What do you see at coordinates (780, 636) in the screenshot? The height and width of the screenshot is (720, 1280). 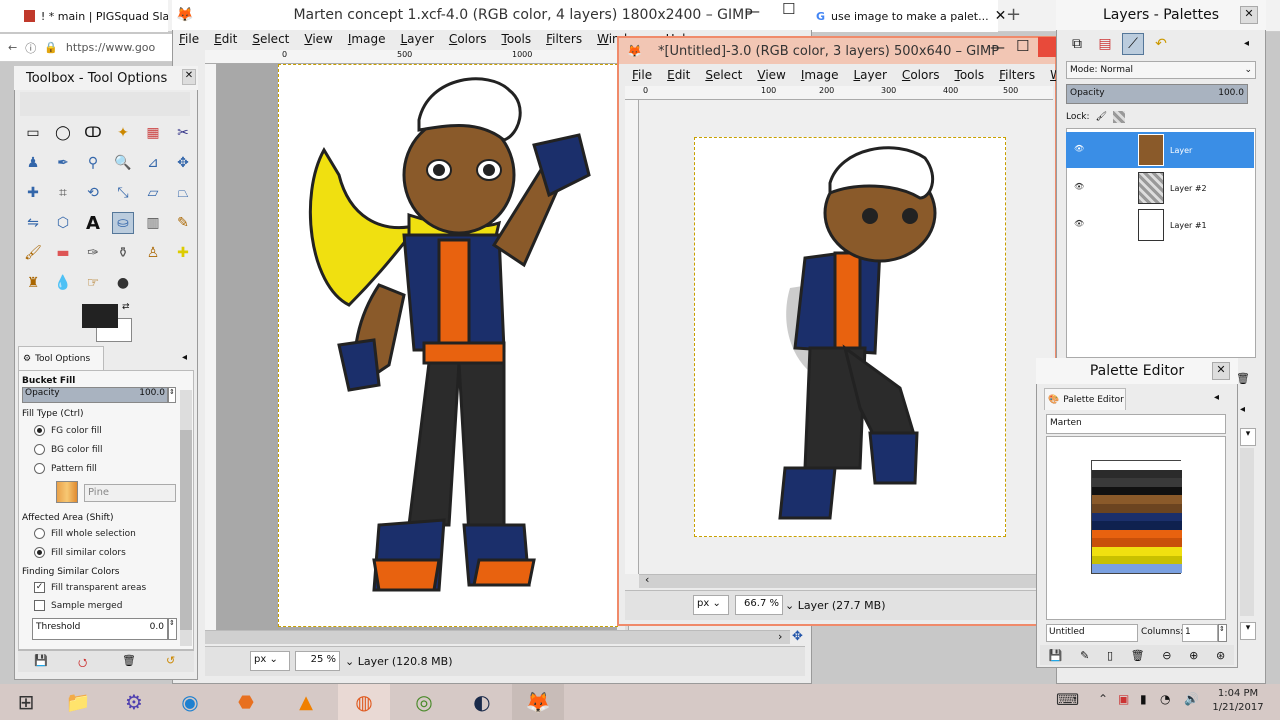 I see `scroll-right-icon: ›` at bounding box center [780, 636].